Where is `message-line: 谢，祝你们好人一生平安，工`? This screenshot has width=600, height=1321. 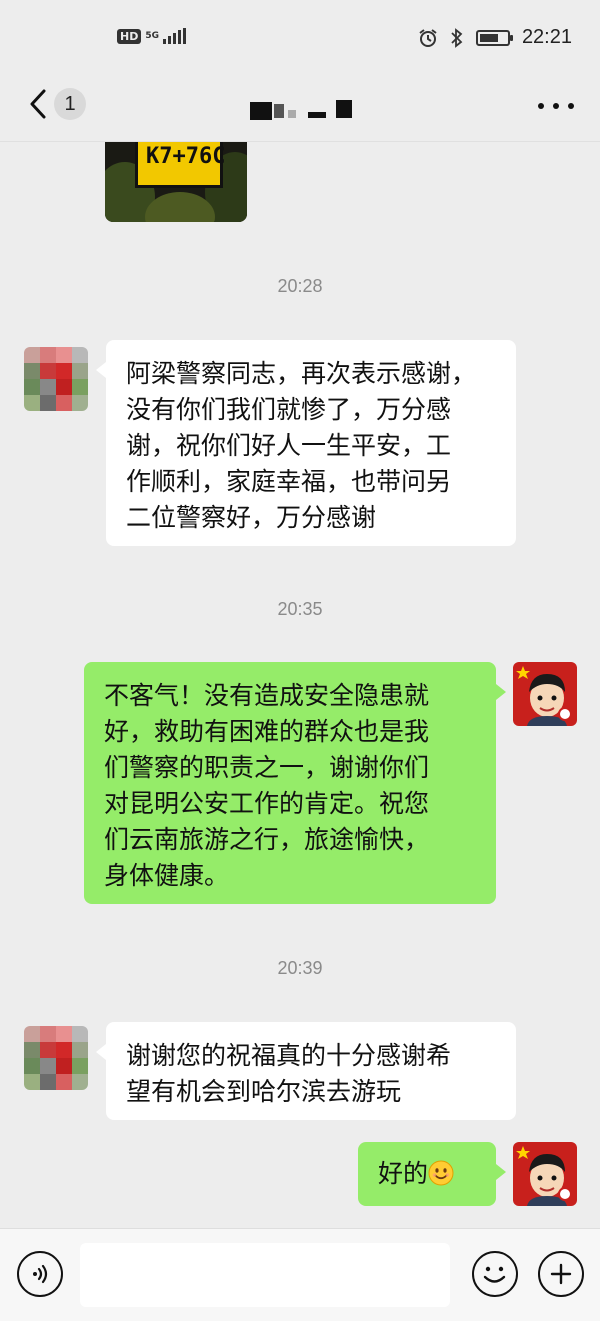 message-line: 谢，祝你们好人一生平安，工 is located at coordinates (289, 445).